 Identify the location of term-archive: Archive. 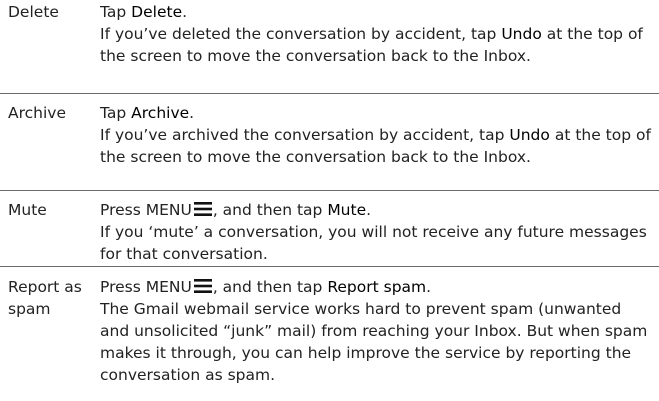
(37, 113).